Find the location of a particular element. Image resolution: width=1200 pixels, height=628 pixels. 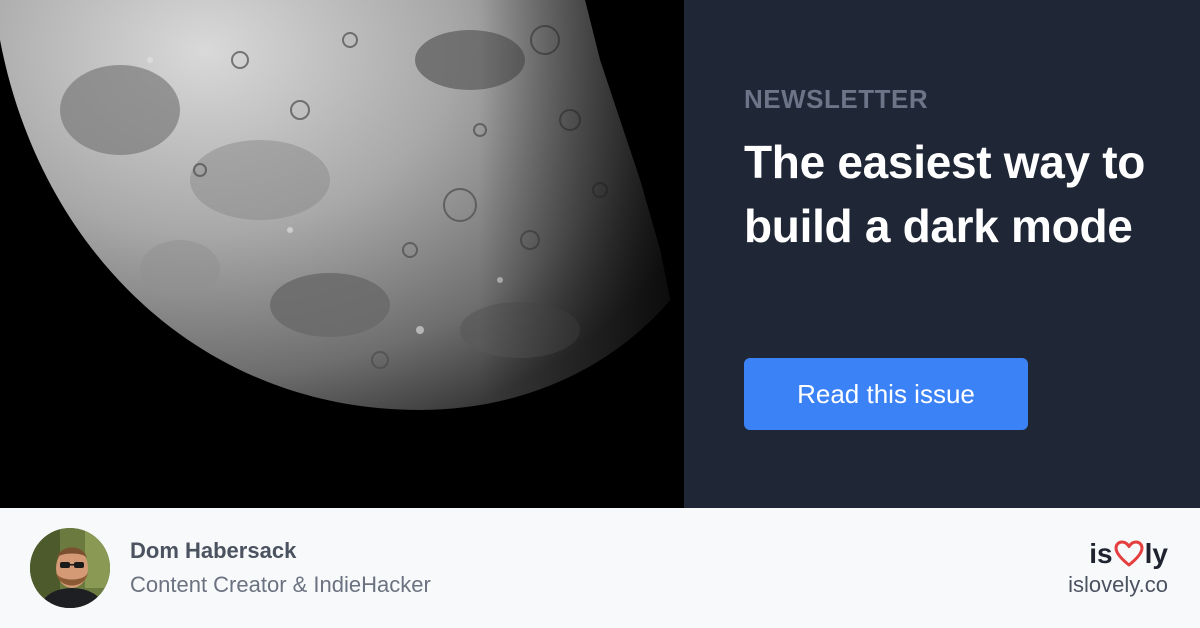

author-role: Content Creator & IndieHacker is located at coordinates (280, 584).